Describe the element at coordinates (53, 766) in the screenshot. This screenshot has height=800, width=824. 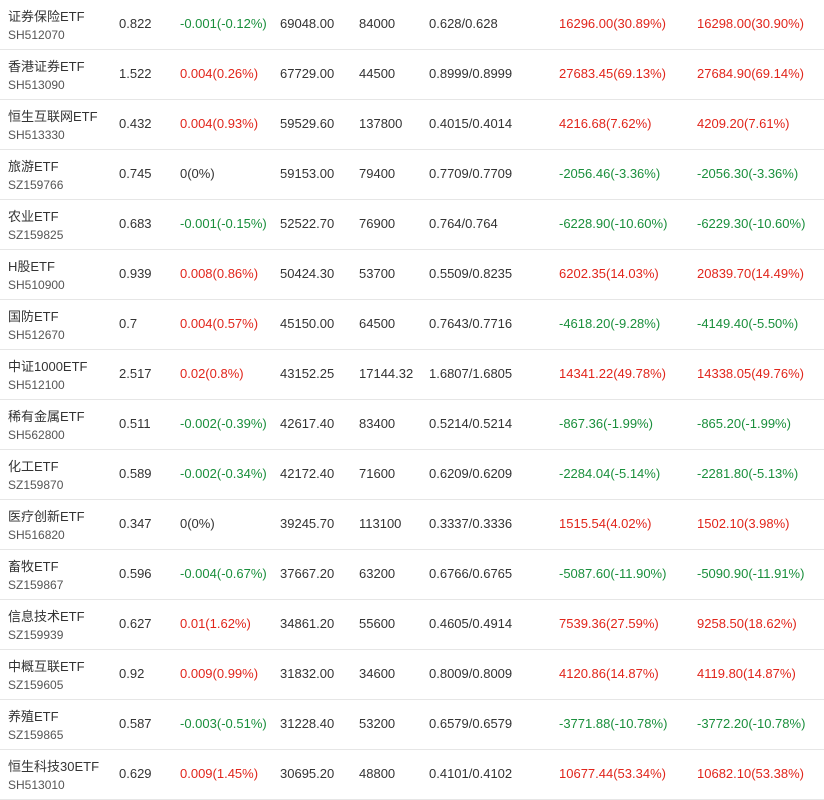
I see `fund-name: 恒生科技30ETF` at that location.